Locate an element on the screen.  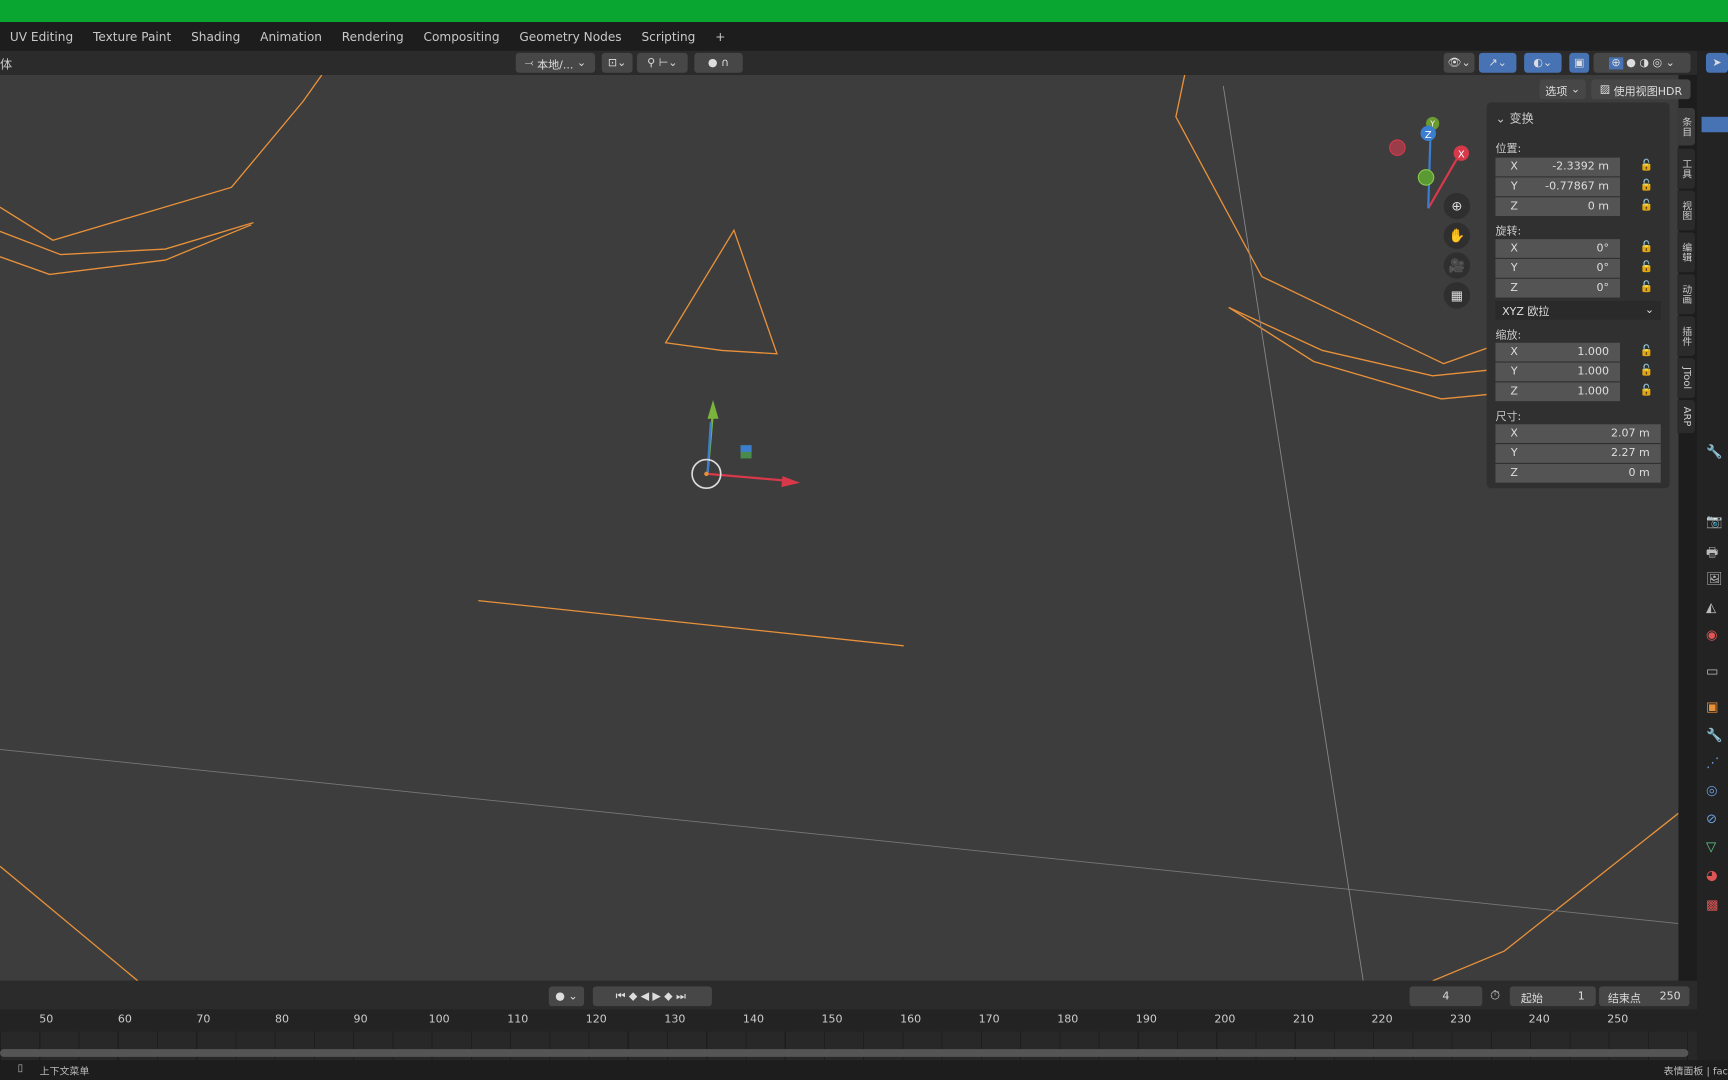
timeline-tick-label: 210 is located at coordinates (1303, 1019).